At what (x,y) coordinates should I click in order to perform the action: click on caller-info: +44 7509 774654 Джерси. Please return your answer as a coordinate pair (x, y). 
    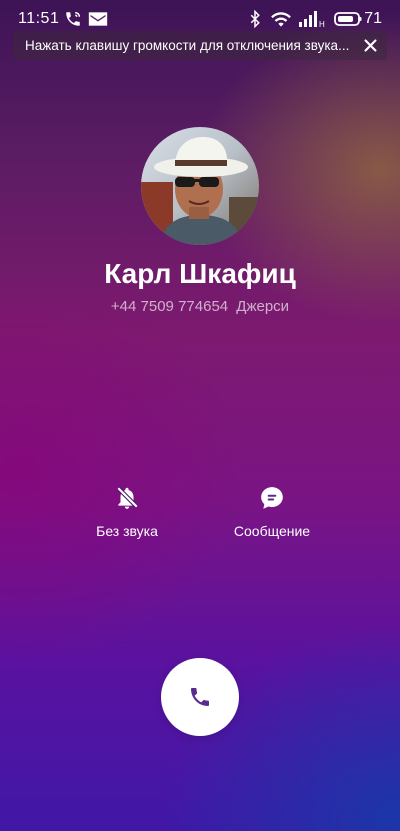
    Looking at the image, I should click on (200, 306).